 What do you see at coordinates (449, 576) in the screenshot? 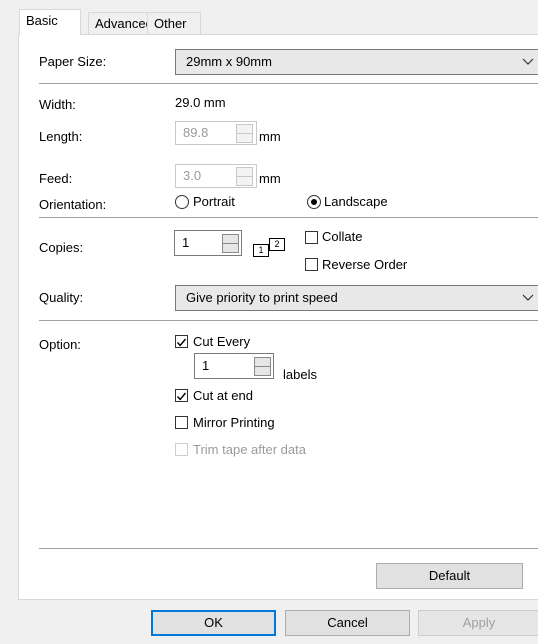
I see `default-button: Default` at bounding box center [449, 576].